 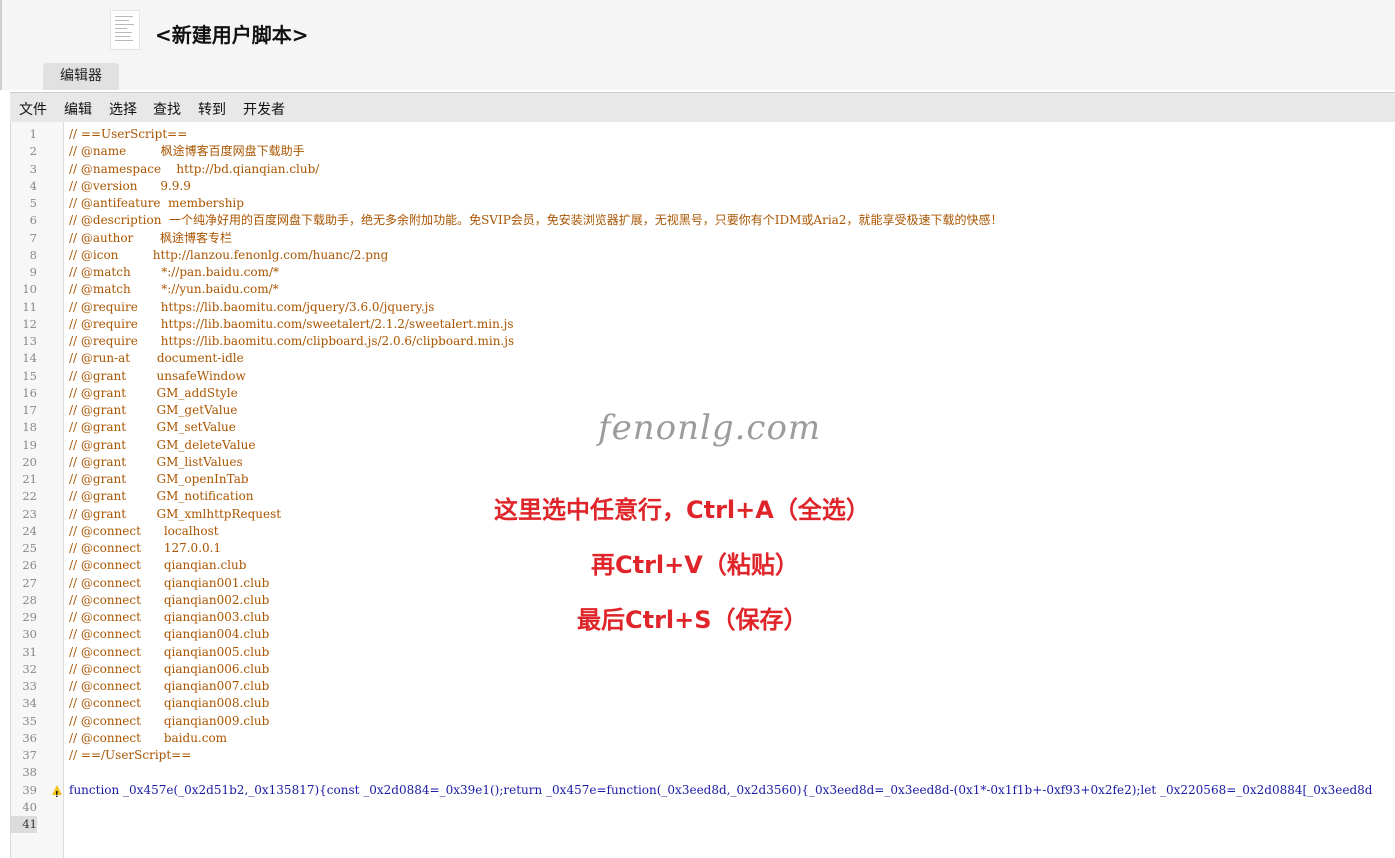 I want to click on code-line: 15 // @grant unsafeWindow, so click(x=703, y=376).